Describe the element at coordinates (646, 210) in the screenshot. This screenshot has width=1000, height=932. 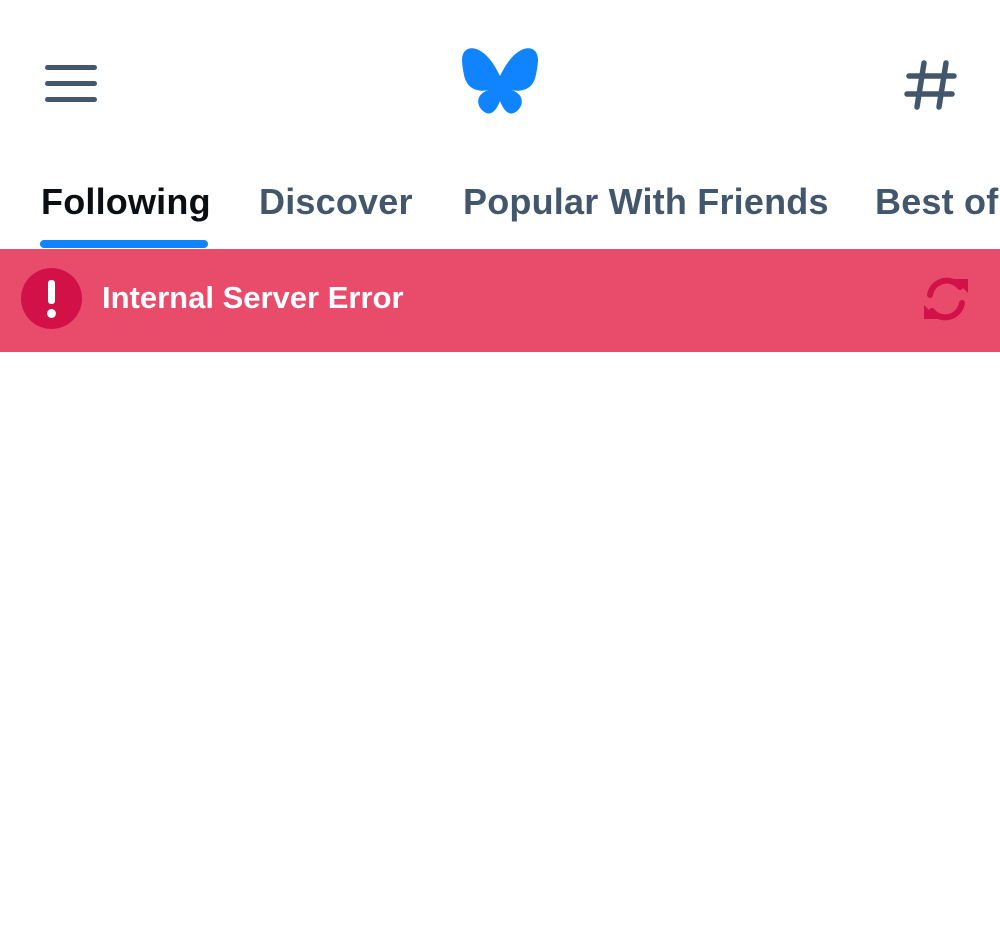
I see `tab-popular-with-friends: Popular With Friends` at that location.